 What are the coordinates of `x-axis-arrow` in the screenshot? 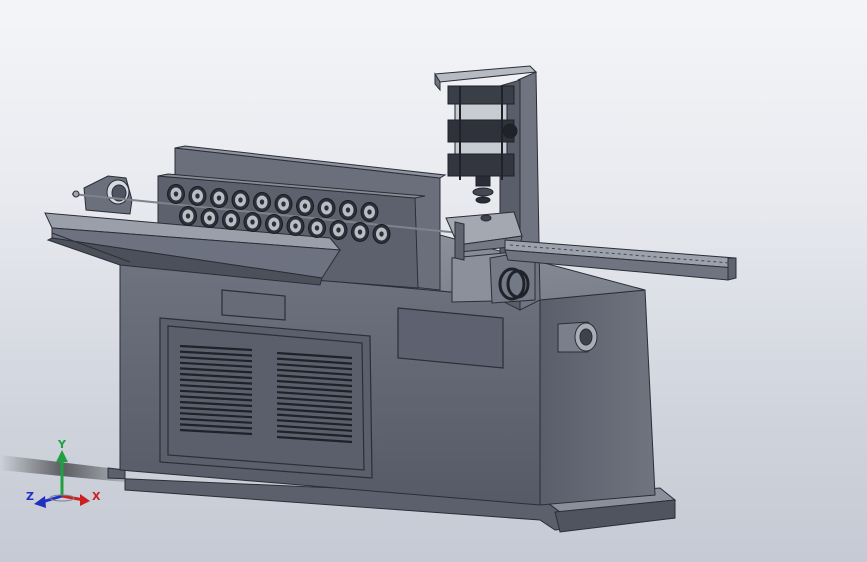 It's located at (75, 500).